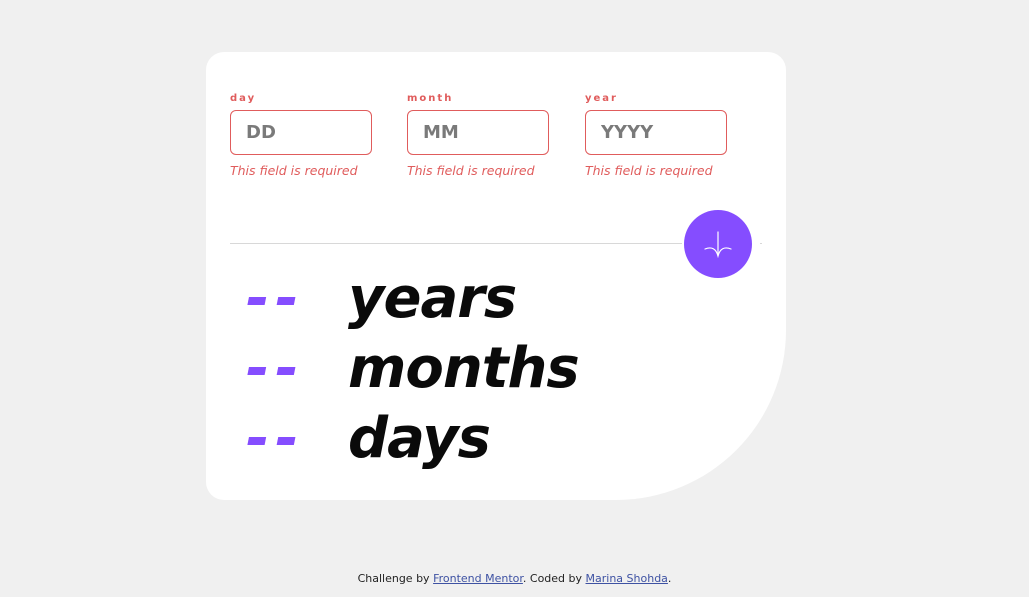  What do you see at coordinates (554, 578) in the screenshot?
I see `attribution-middle: . Coded by` at bounding box center [554, 578].